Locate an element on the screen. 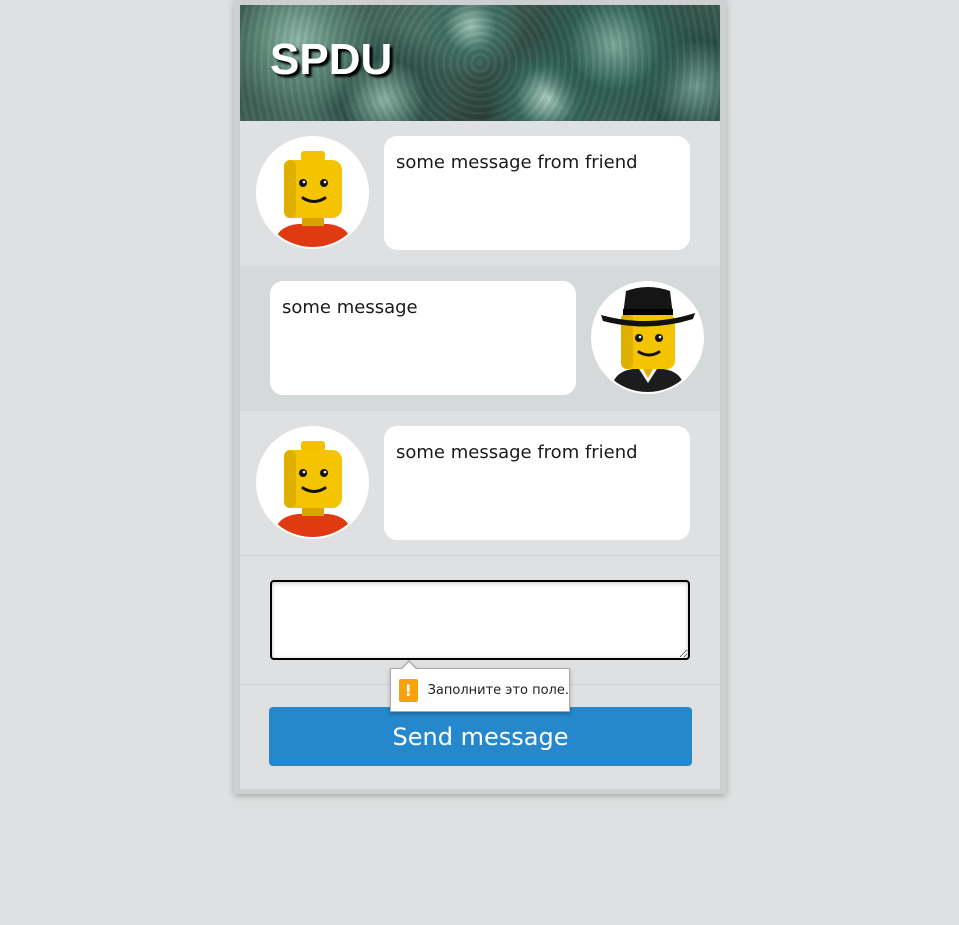 The image size is (959, 925). send-message-button: Send message is located at coordinates (480, 736).